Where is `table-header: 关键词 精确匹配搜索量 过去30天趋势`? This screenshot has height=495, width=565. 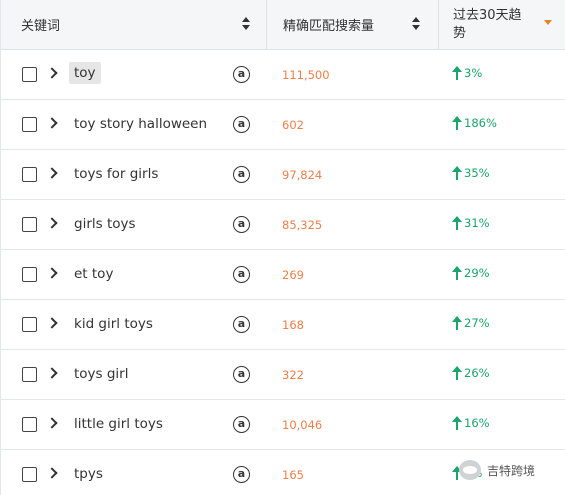 table-header: 关键词 精确匹配搜索量 过去30天趋势 is located at coordinates (283, 25).